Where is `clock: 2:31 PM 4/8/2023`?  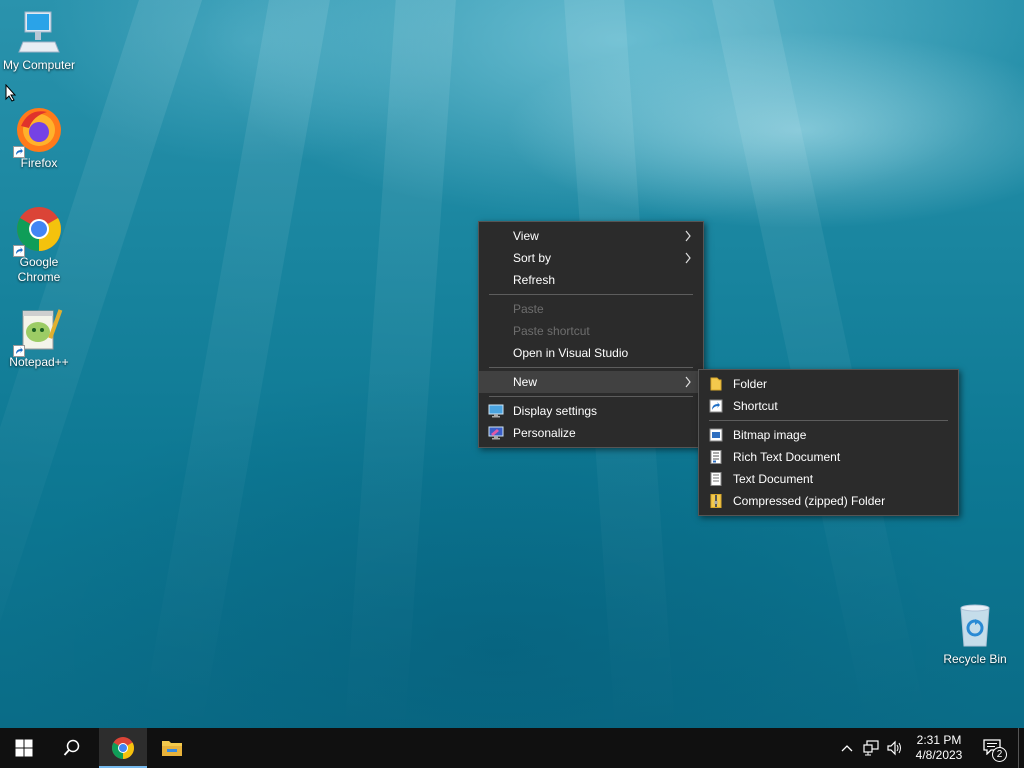 clock: 2:31 PM 4/8/2023 is located at coordinates (939, 748).